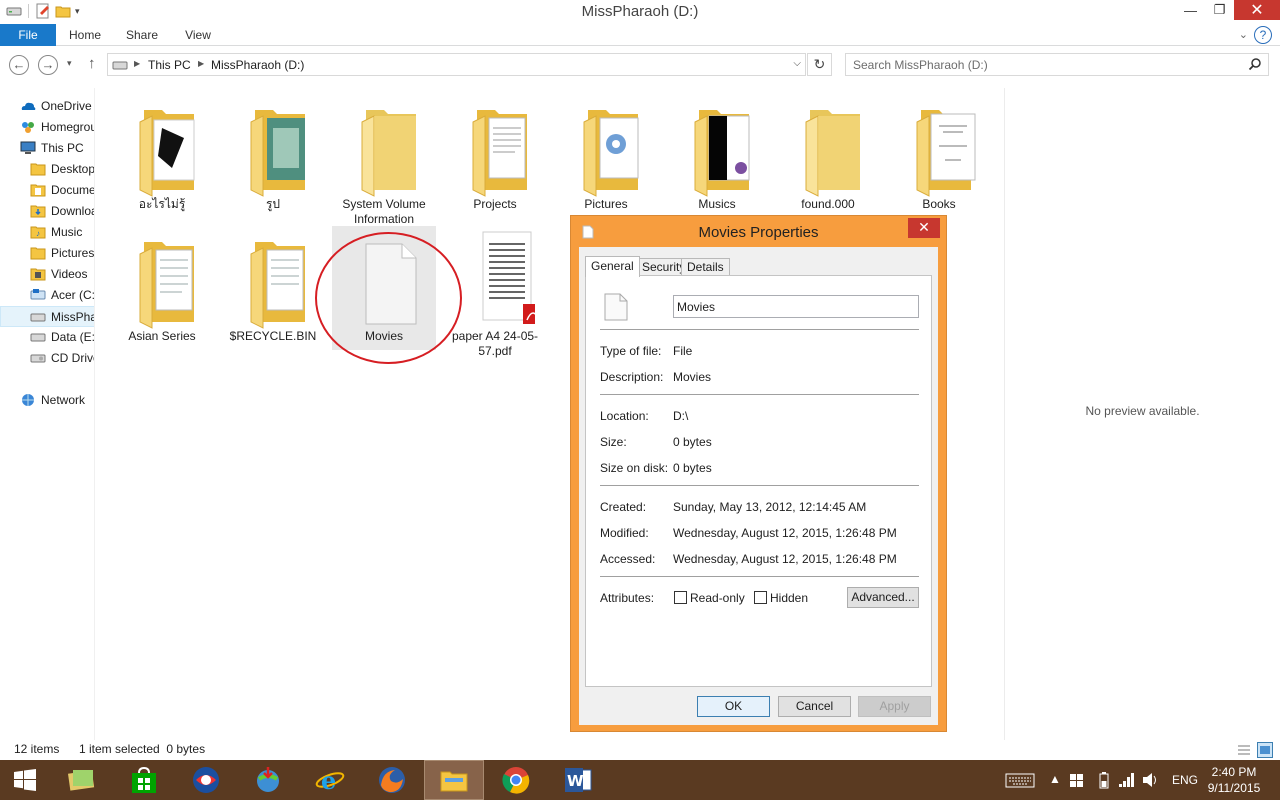 This screenshot has width=1280, height=800. What do you see at coordinates (47, 232) in the screenshot?
I see `nav-item-music: ♪ Music` at bounding box center [47, 232].